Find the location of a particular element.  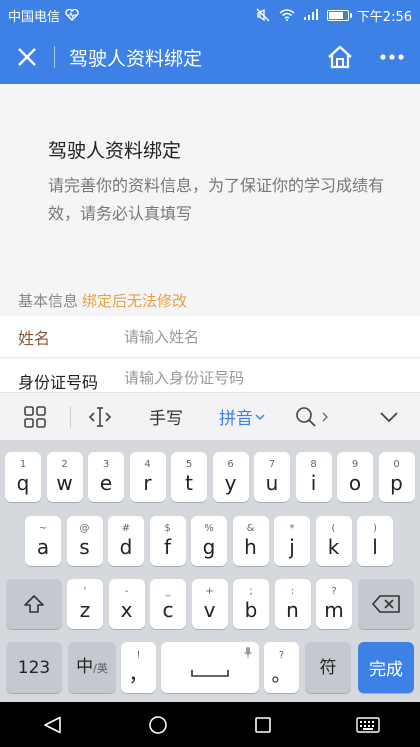

handwriting-button: 手写 is located at coordinates (166, 417).